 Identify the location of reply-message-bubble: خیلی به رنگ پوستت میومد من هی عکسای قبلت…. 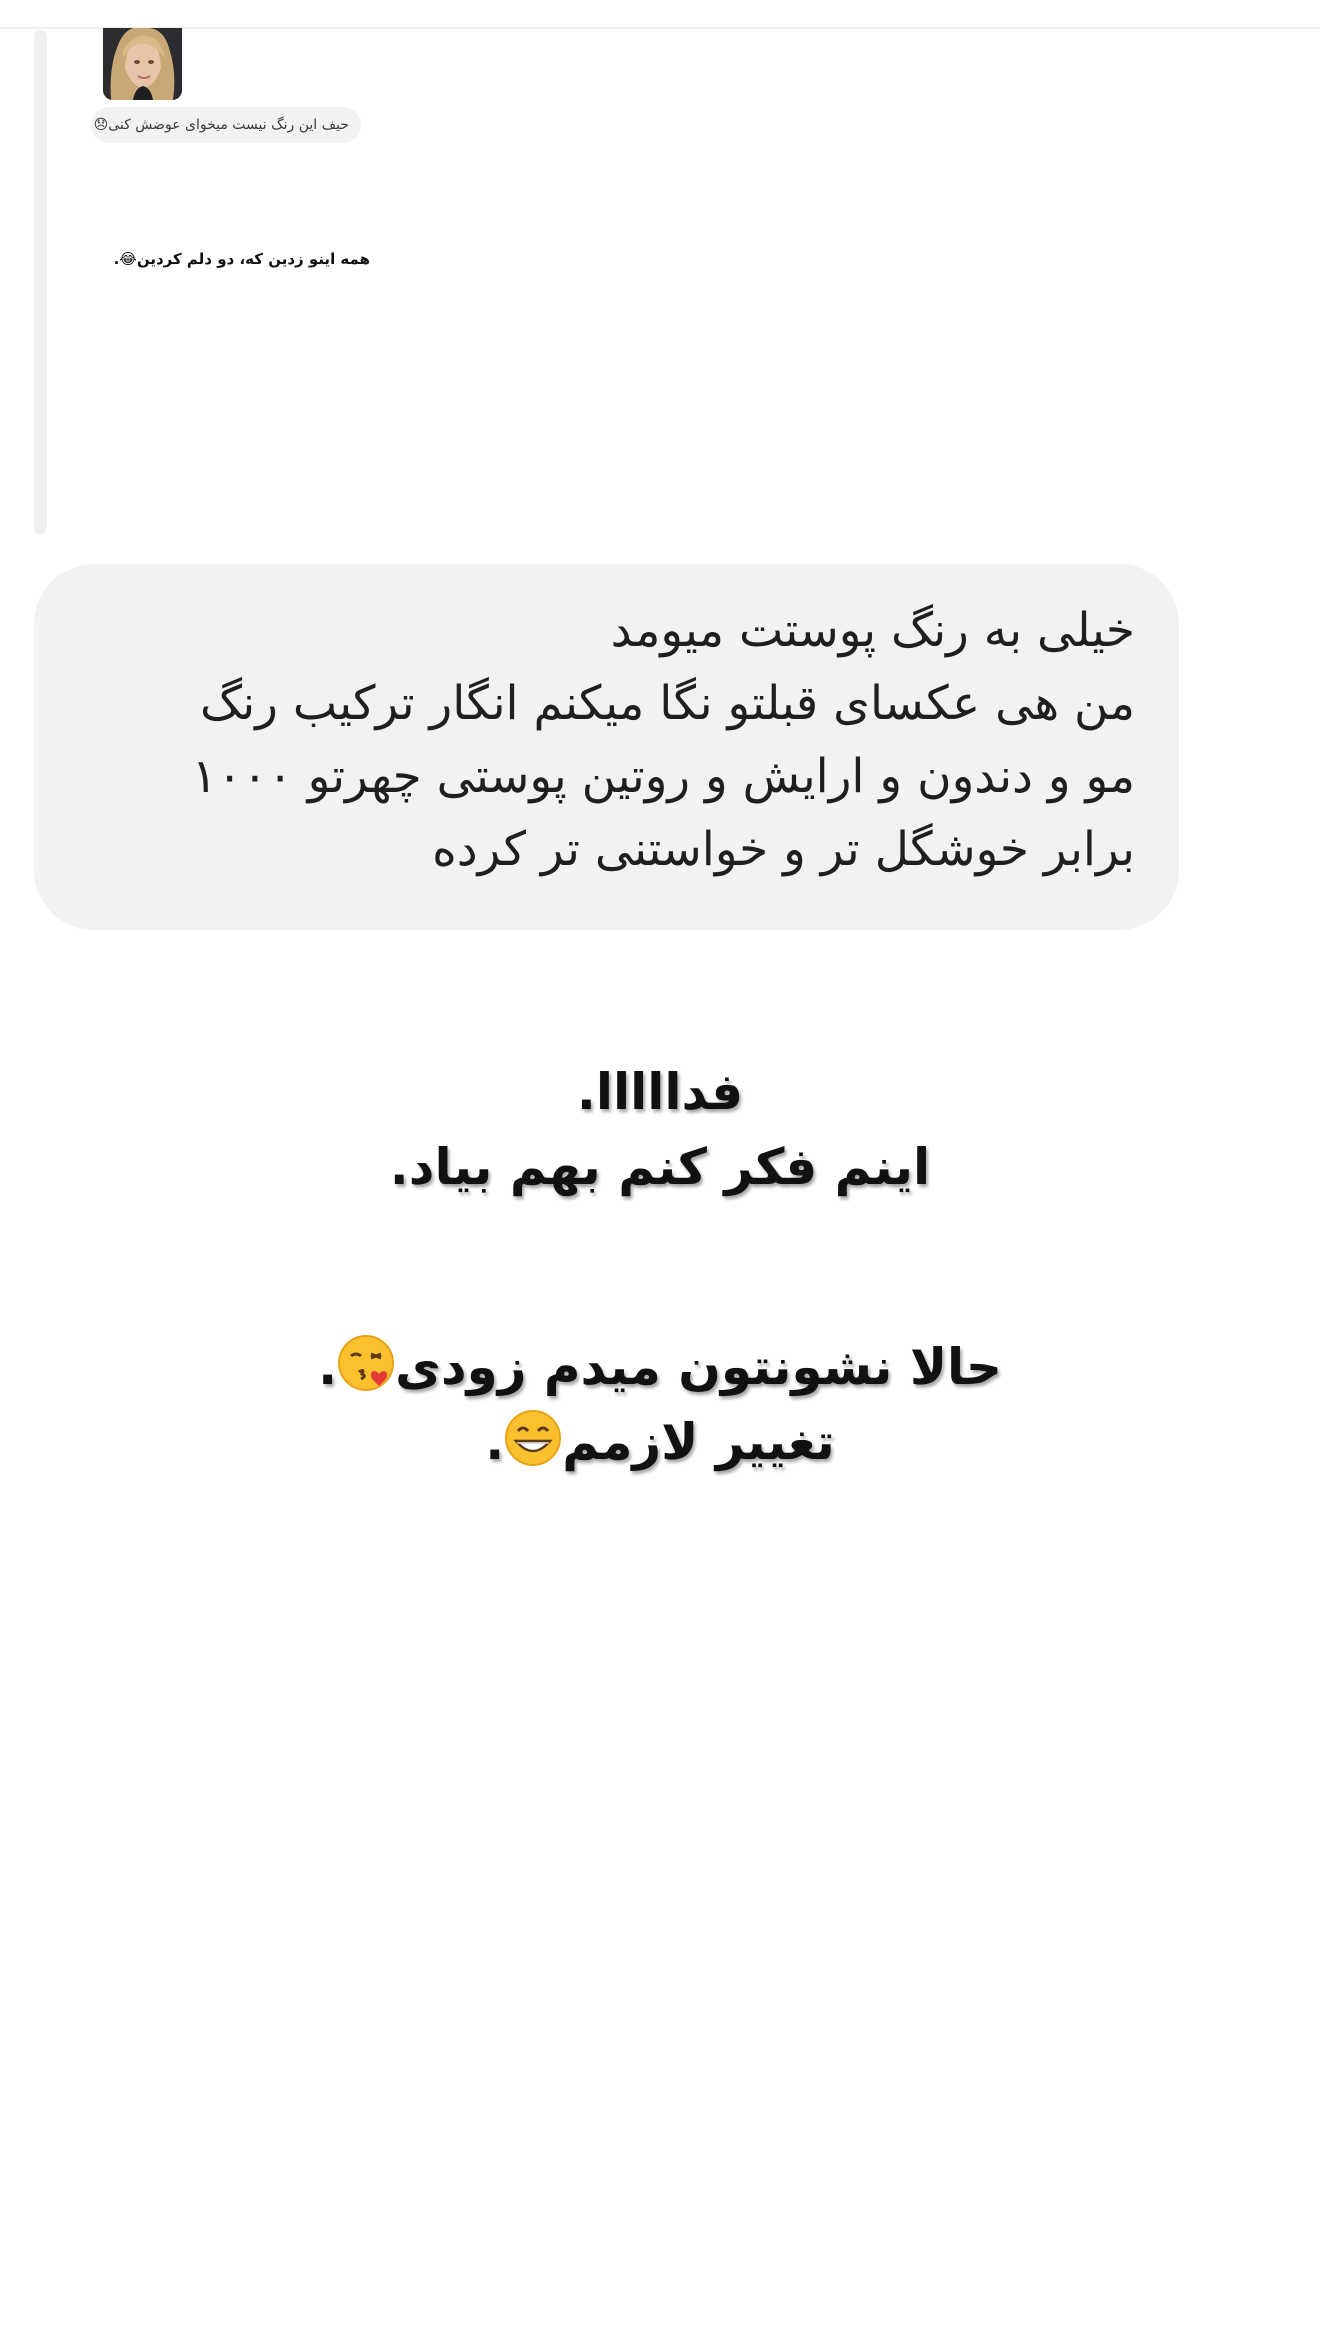
(606, 747).